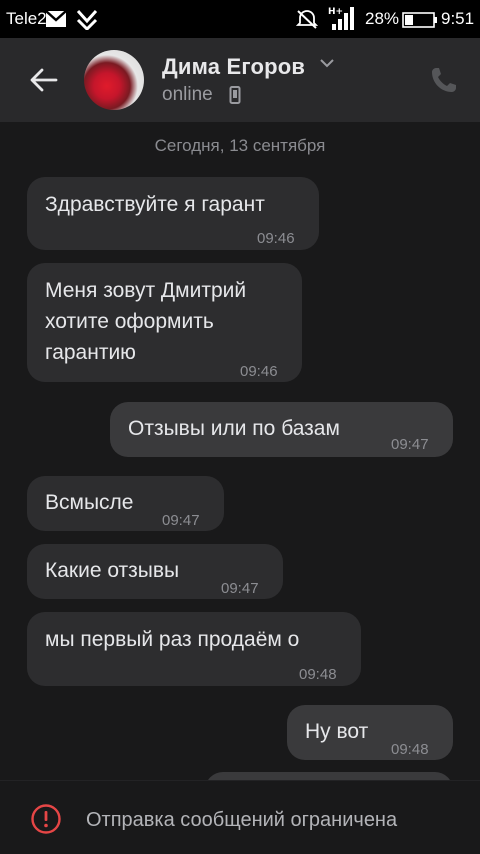 The height and width of the screenshot is (854, 480). What do you see at coordinates (46, 819) in the screenshot?
I see `warning-icon` at bounding box center [46, 819].